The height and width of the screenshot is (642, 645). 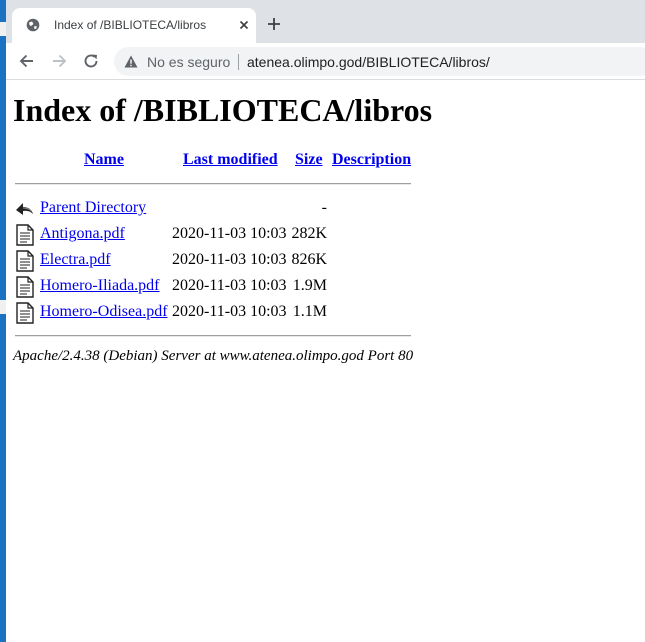 I want to click on warning-icon, so click(x=131, y=61).